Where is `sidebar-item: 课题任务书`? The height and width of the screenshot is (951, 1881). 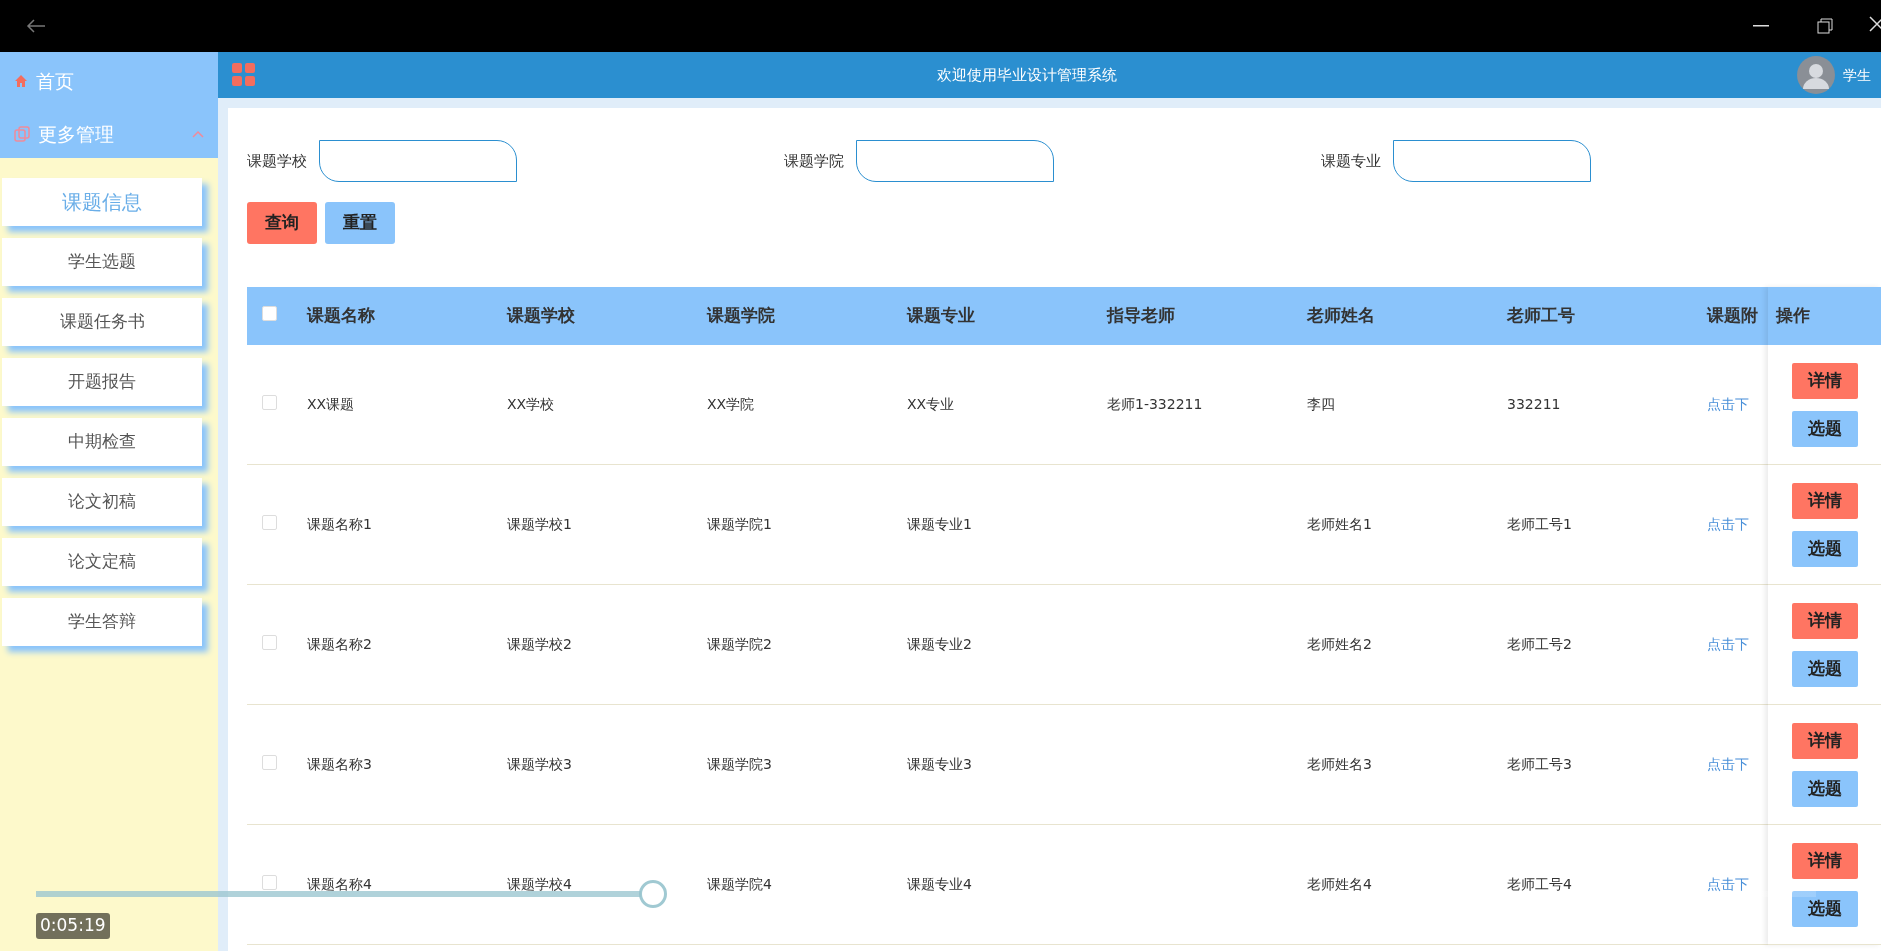
sidebar-item: 课题任务书 is located at coordinates (102, 322).